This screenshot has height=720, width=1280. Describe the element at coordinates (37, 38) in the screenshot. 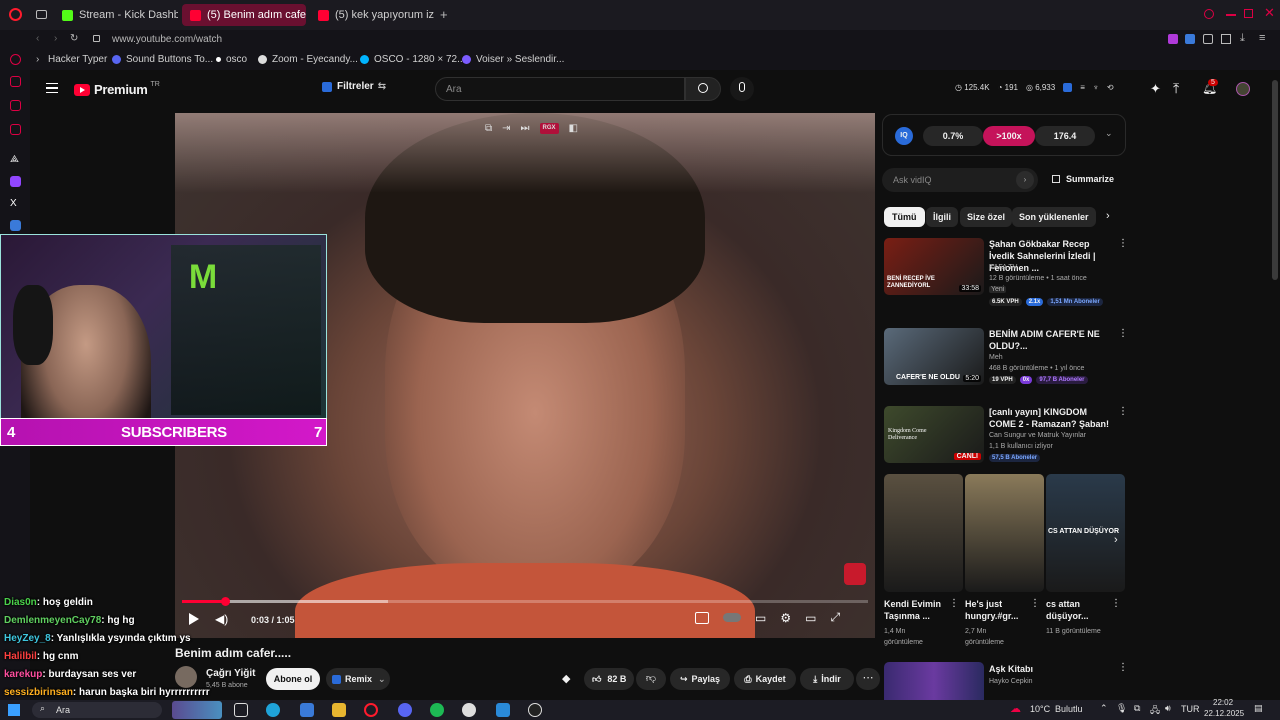

I see `back-icon: ‹` at that location.